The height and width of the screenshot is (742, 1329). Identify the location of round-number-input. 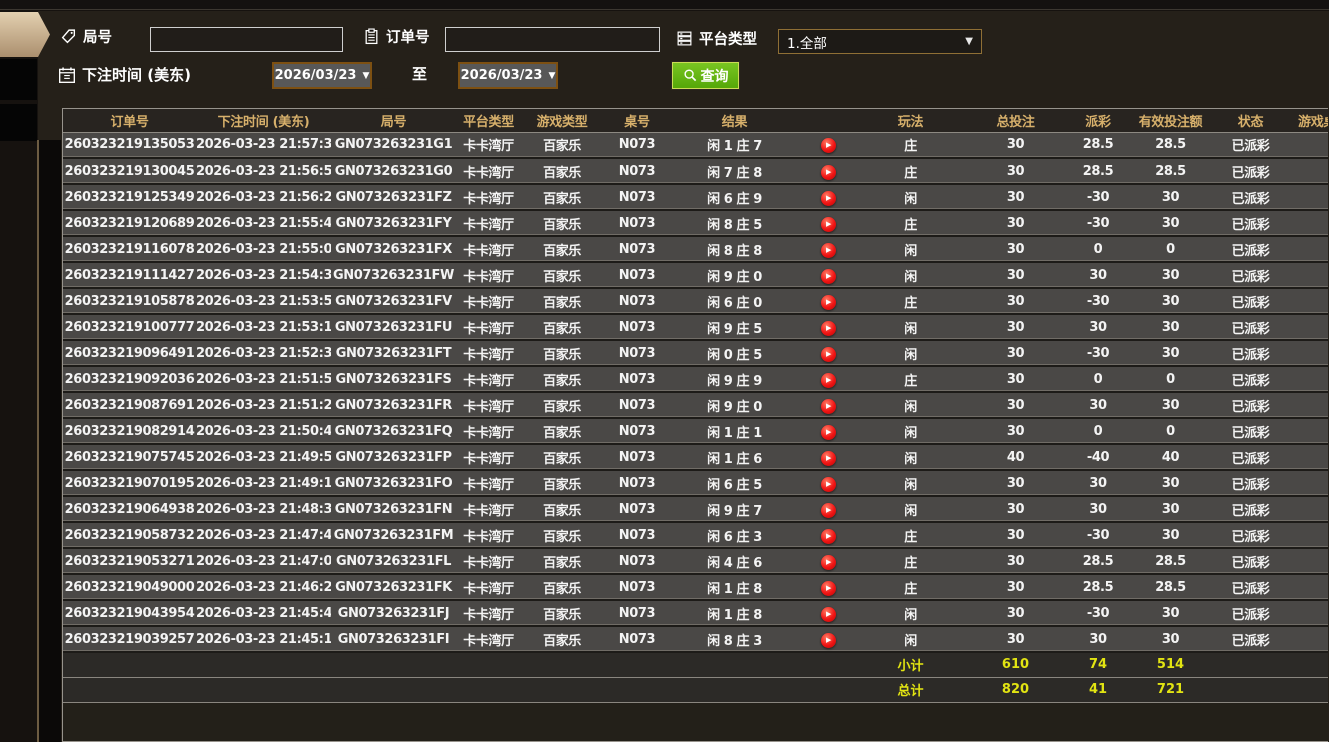
(246, 39).